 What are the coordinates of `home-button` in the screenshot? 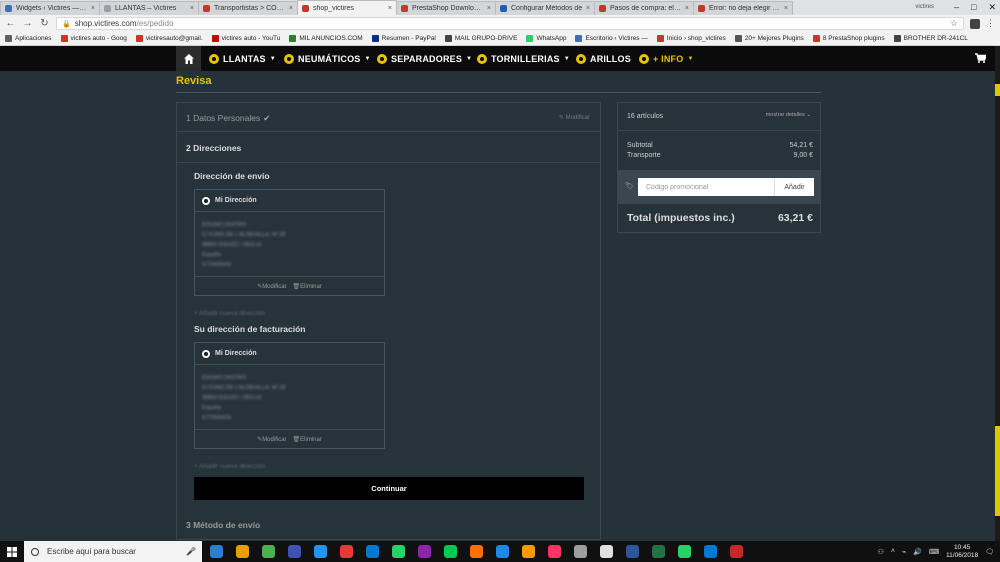 It's located at (188, 58).